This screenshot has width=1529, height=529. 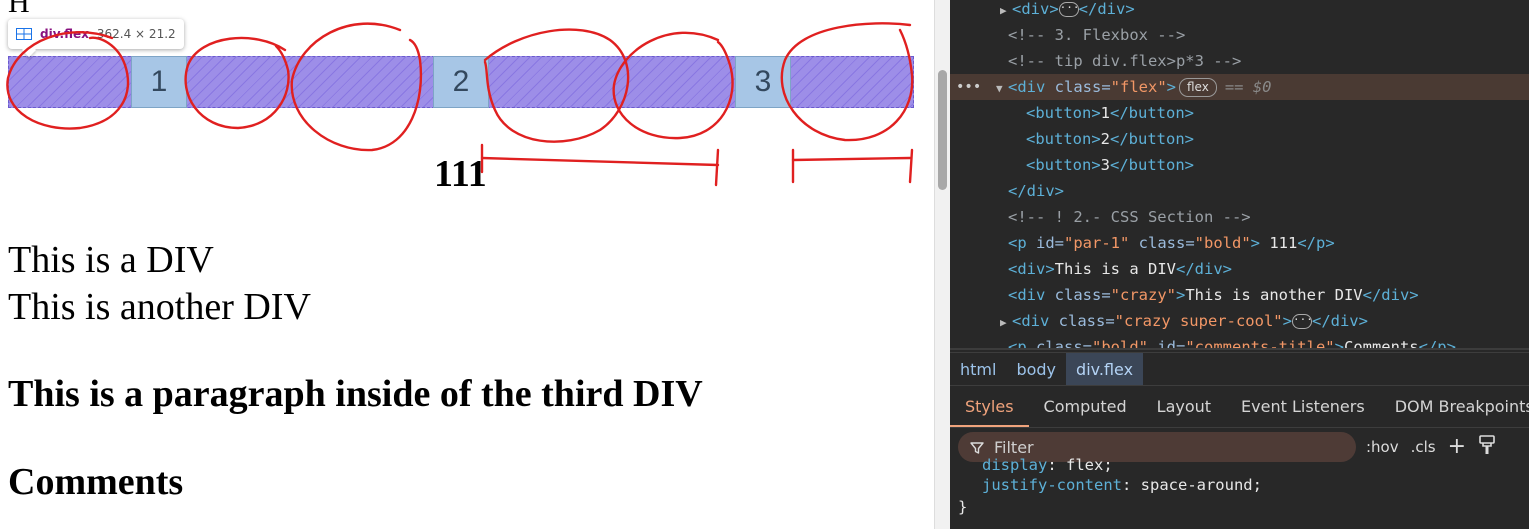 I want to click on dom-node-p-par-1: <p id="par-1" class="bold"> 111</p>, so click(x=1239, y=243).